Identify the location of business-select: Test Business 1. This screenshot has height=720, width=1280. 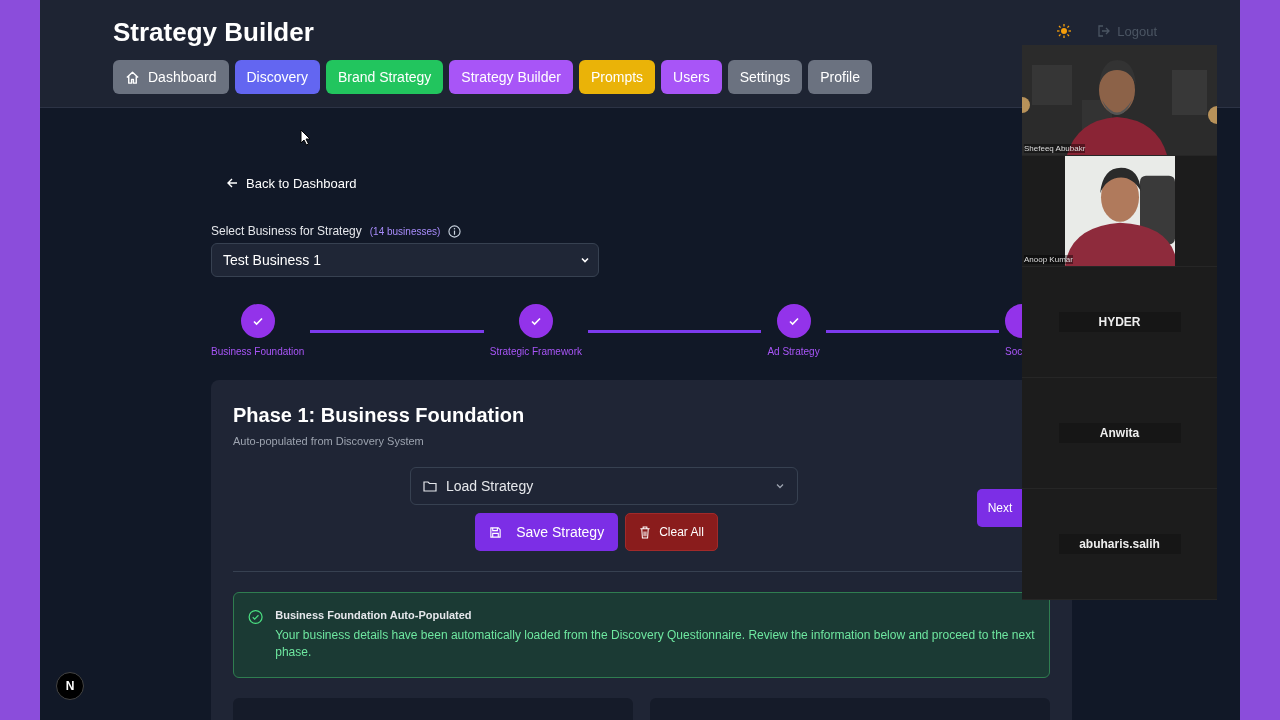
(405, 260).